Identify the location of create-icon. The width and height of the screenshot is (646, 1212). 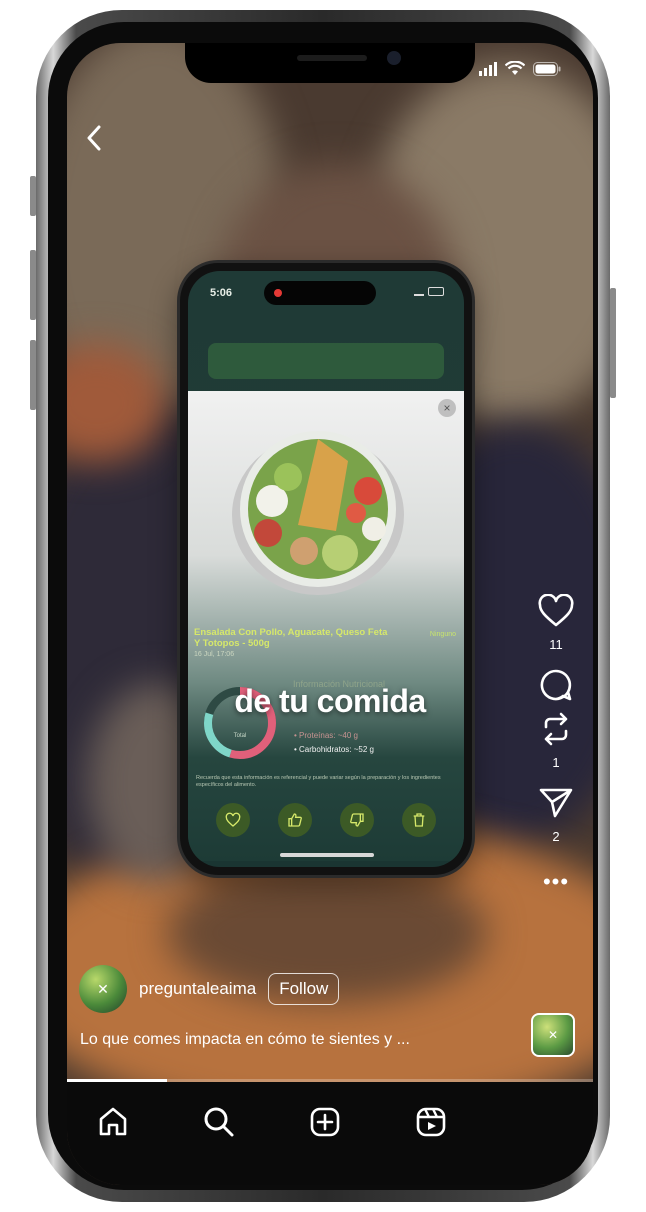
(325, 1122).